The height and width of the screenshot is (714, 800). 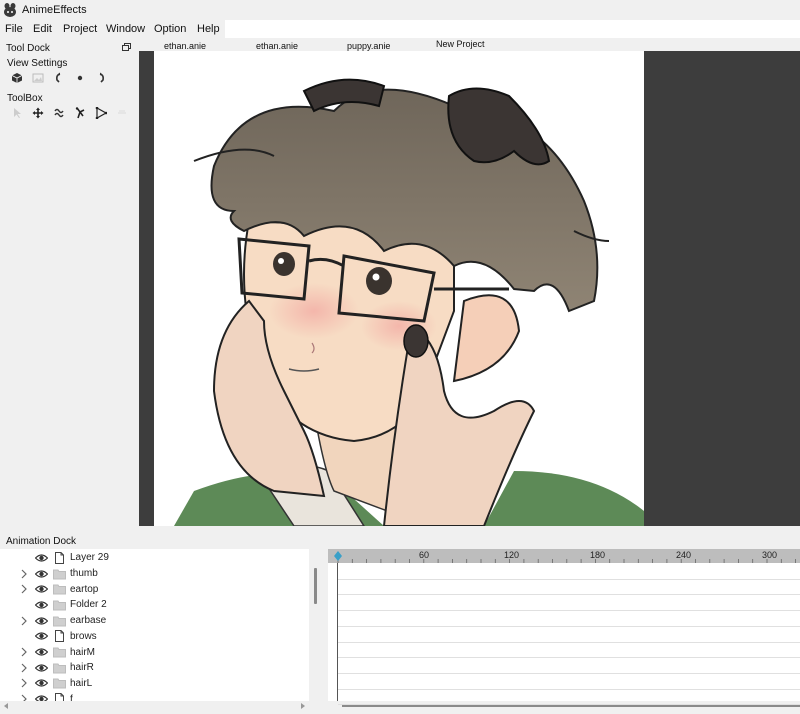 What do you see at coordinates (564, 627) in the screenshot?
I see `timeline: 60 120 180 240 300` at bounding box center [564, 627].